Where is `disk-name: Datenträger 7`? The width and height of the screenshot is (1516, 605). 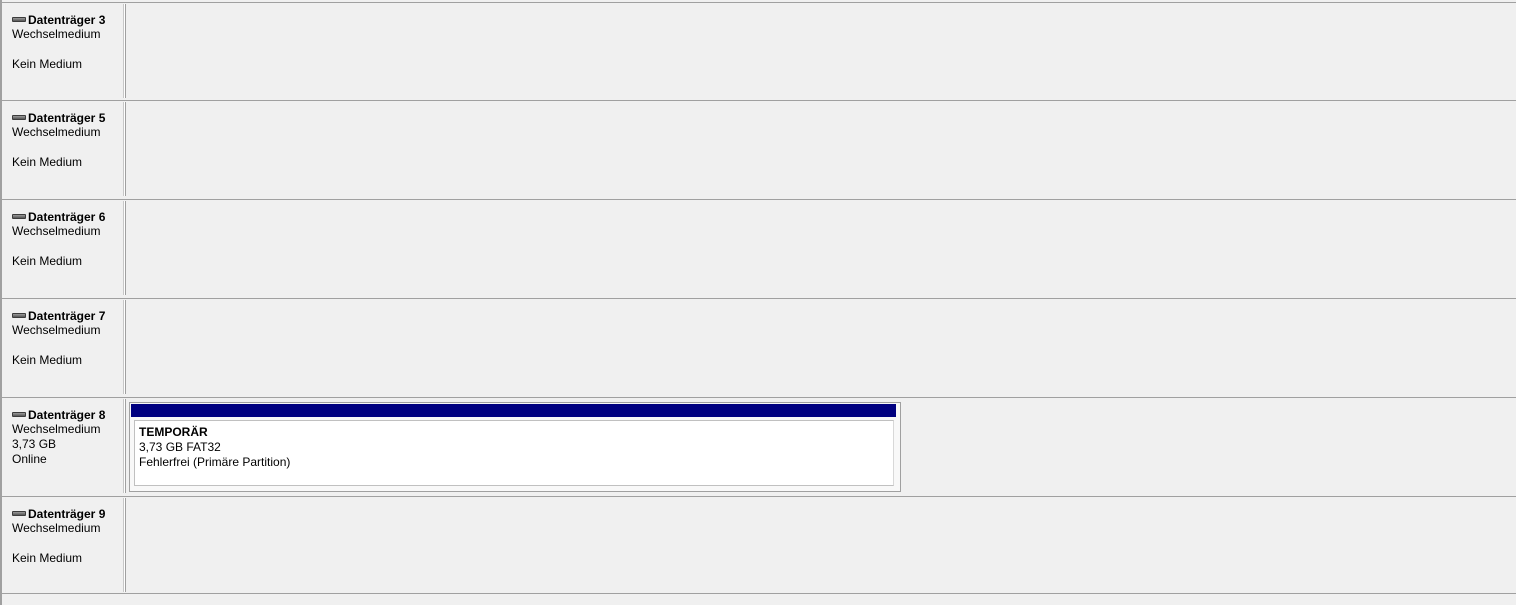 disk-name: Datenträger 7 is located at coordinates (67, 315).